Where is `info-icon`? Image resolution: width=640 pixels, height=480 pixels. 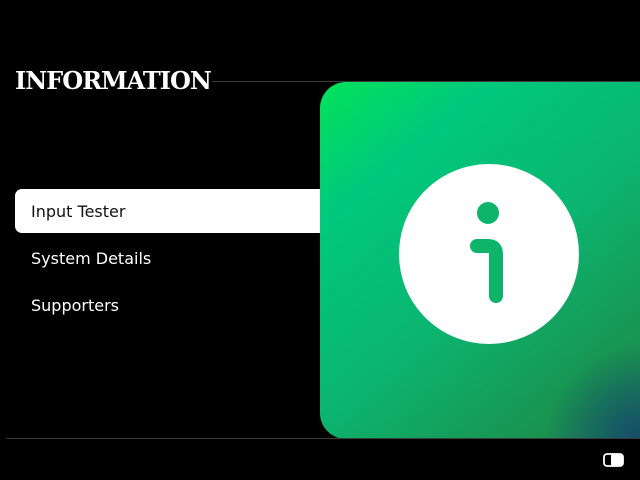
info-icon is located at coordinates (489, 254).